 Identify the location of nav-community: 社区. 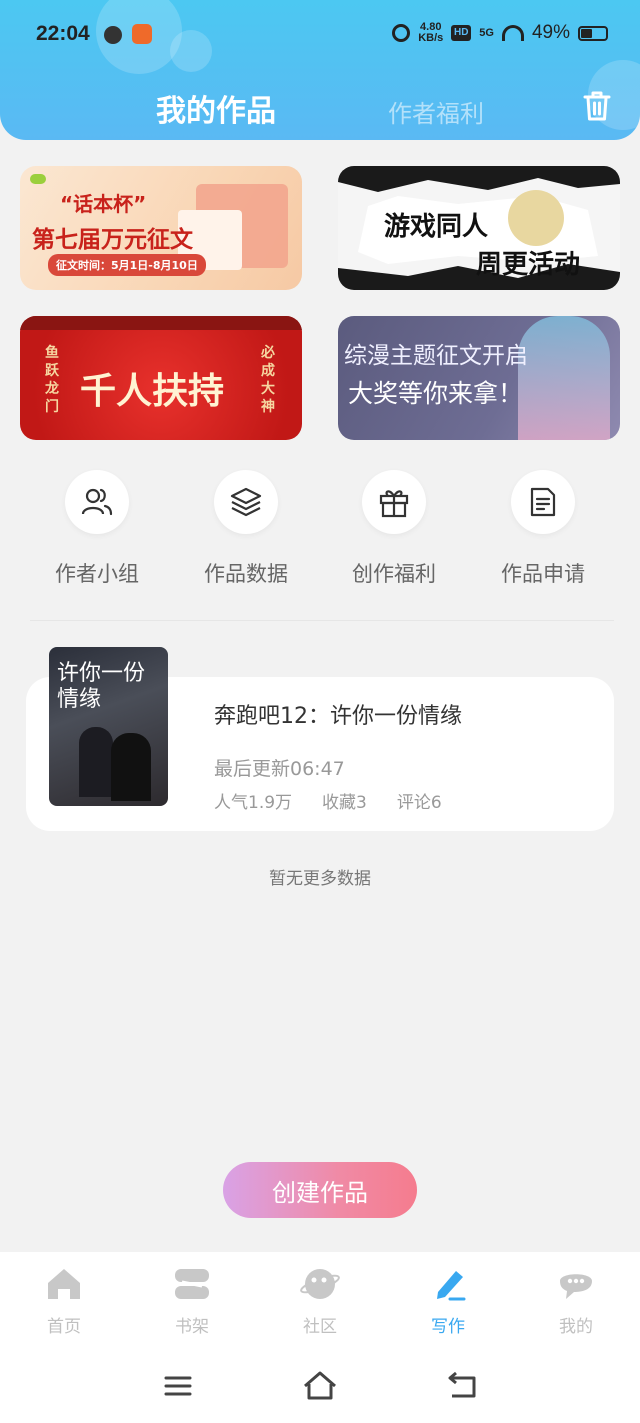
(320, 1301).